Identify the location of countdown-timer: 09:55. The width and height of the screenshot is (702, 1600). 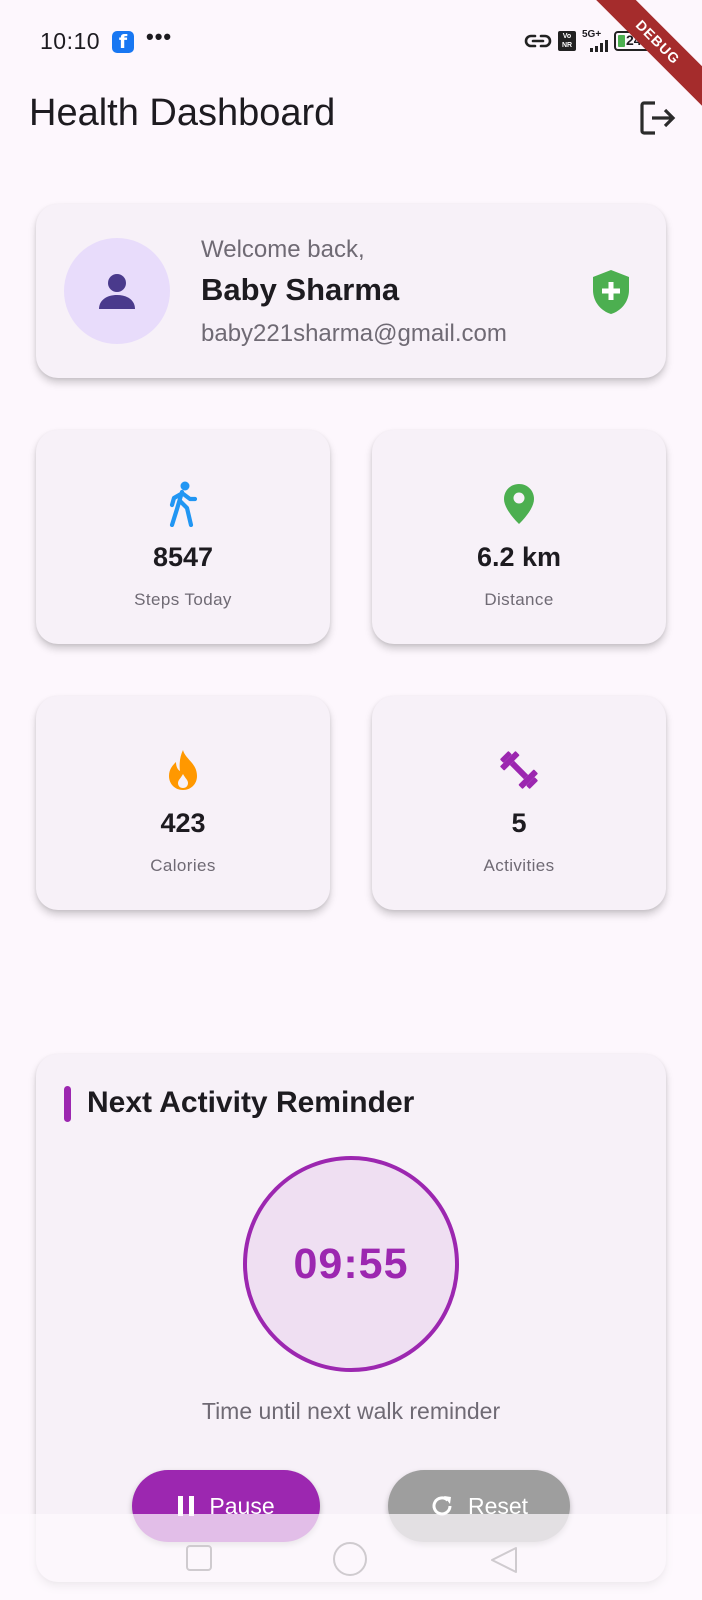
(351, 1264).